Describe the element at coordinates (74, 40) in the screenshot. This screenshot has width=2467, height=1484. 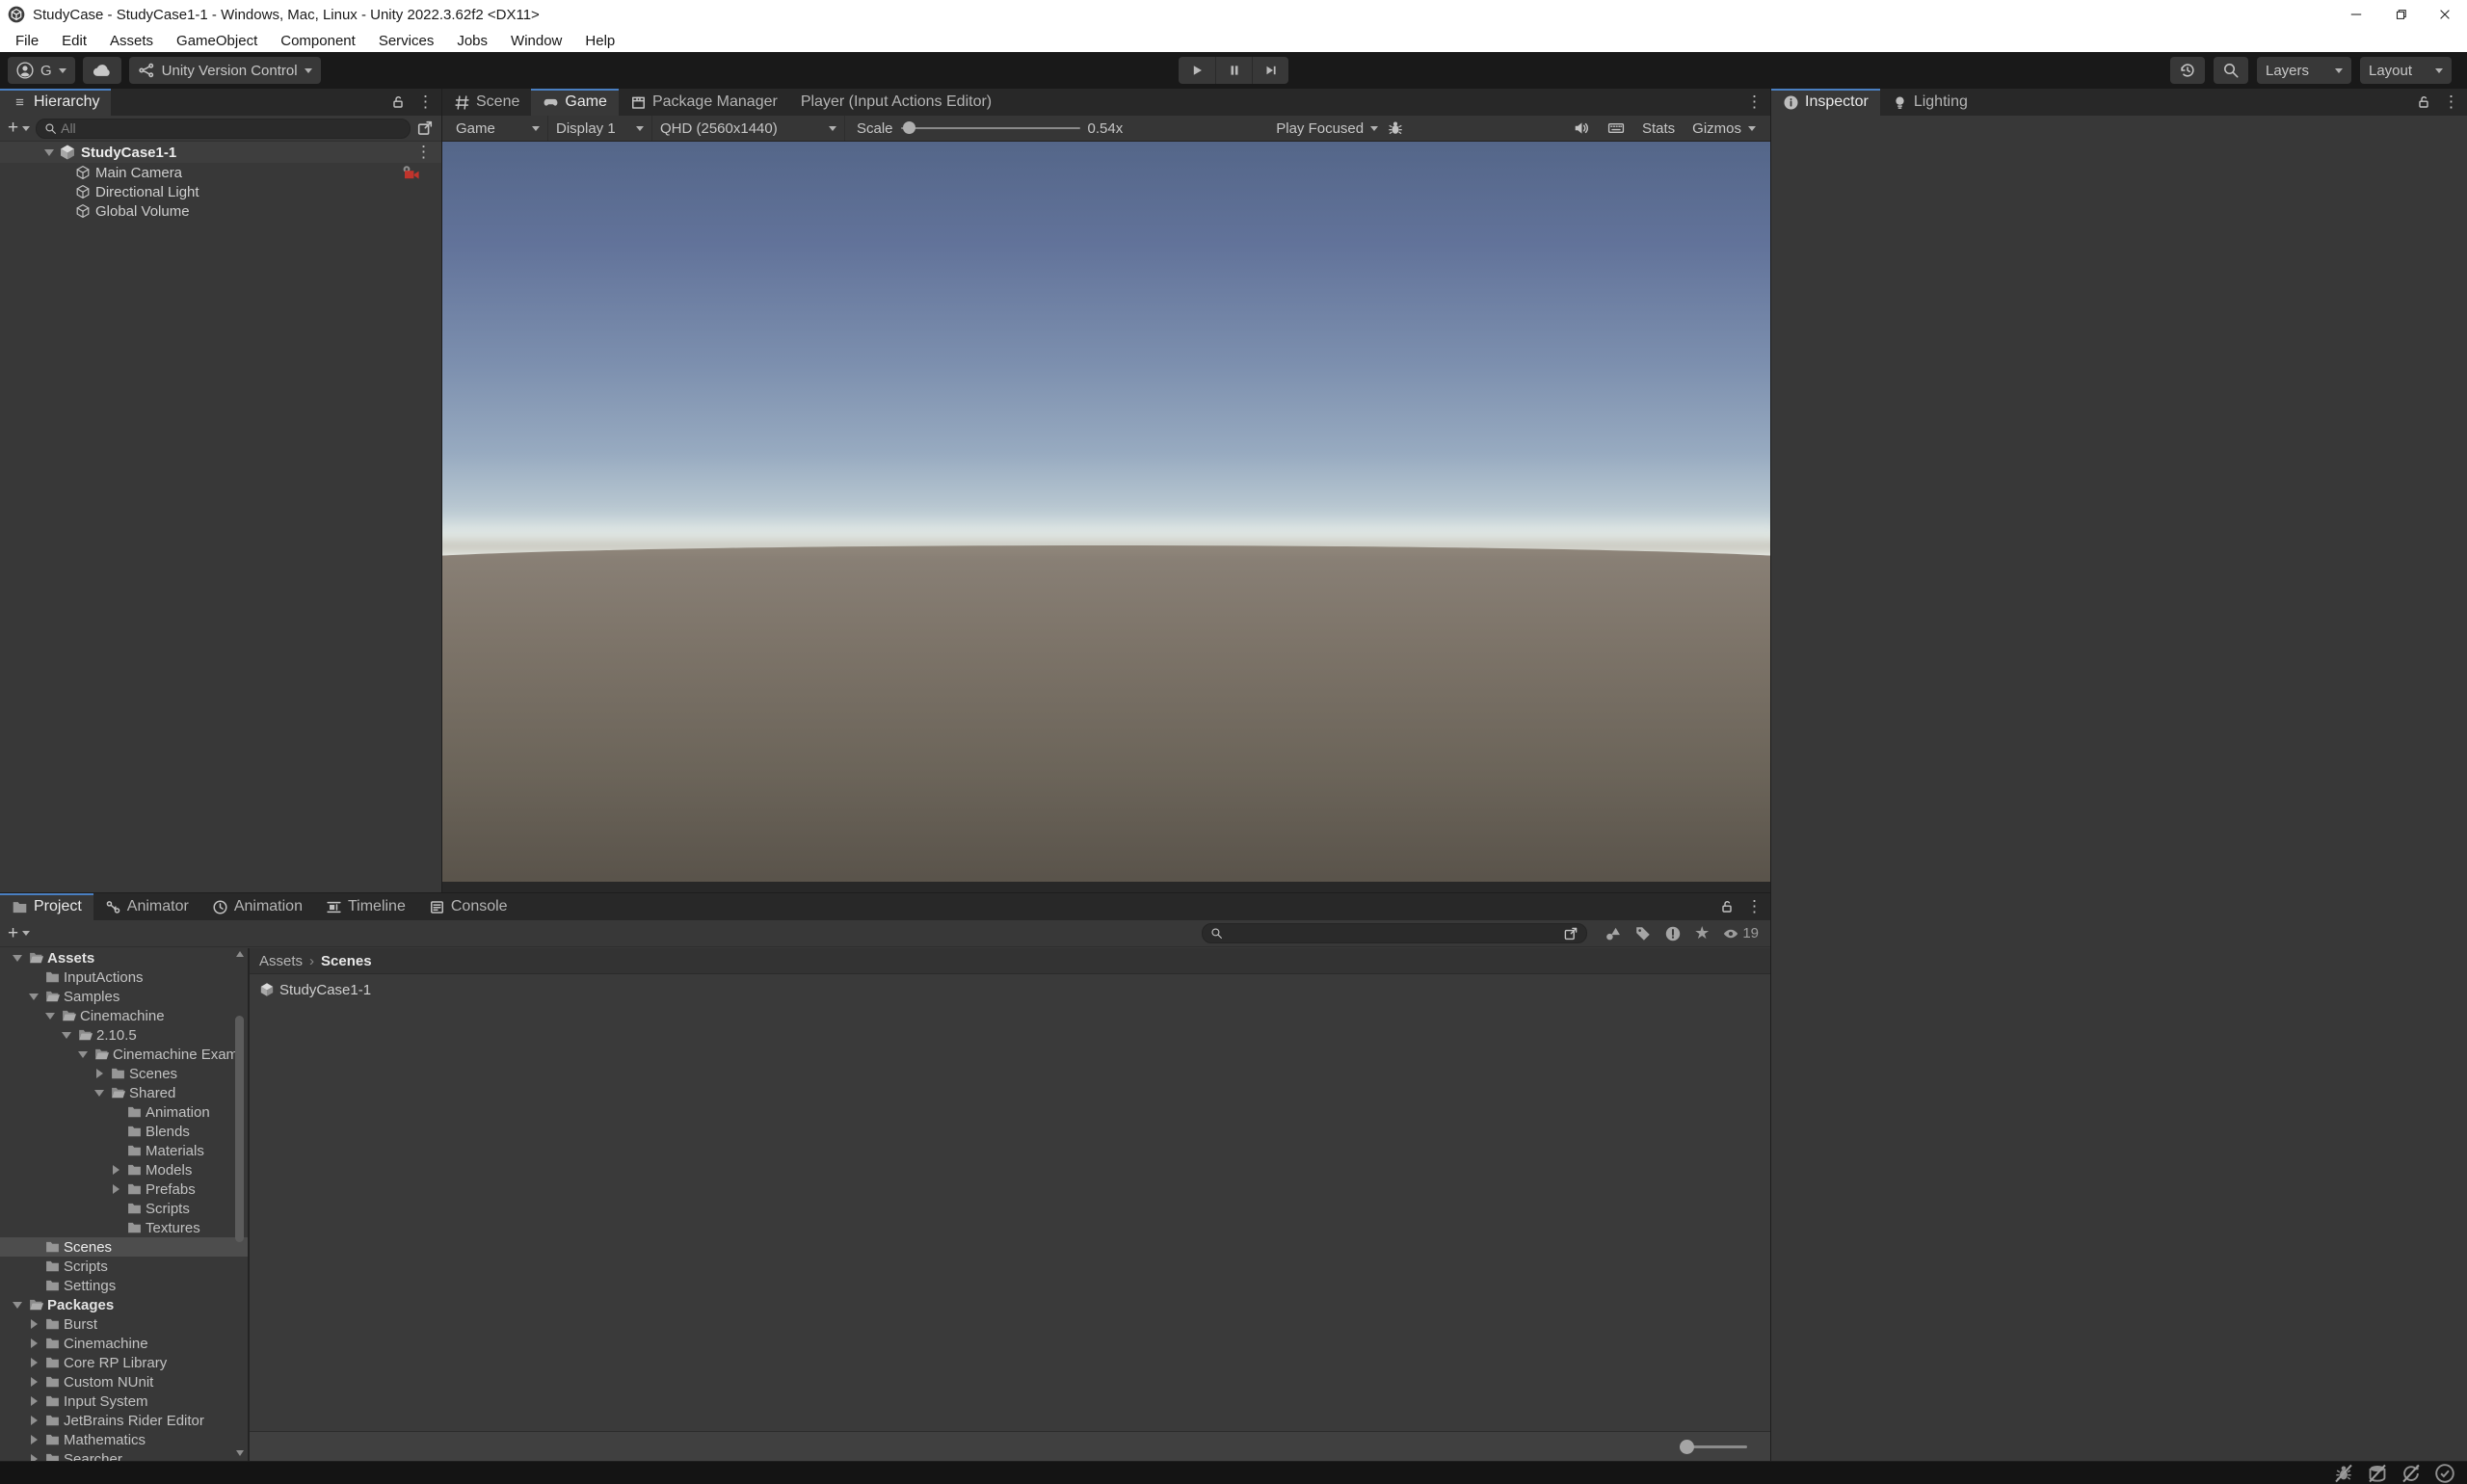
I see `menu-edit: Edit` at that location.